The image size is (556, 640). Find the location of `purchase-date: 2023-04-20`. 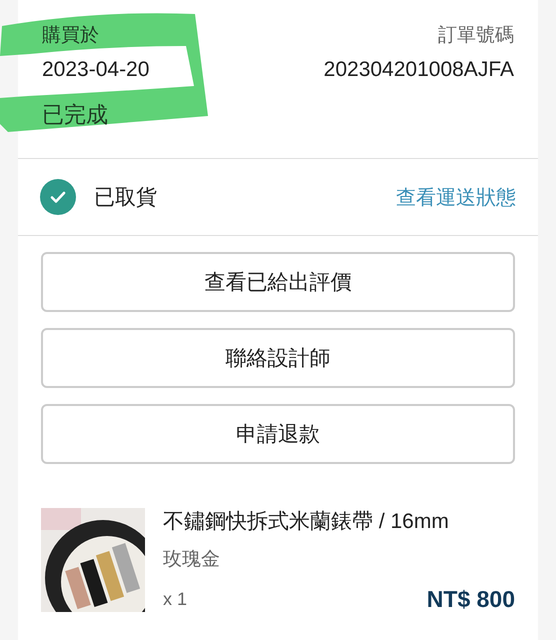

purchase-date: 2023-04-20 is located at coordinates (96, 70).